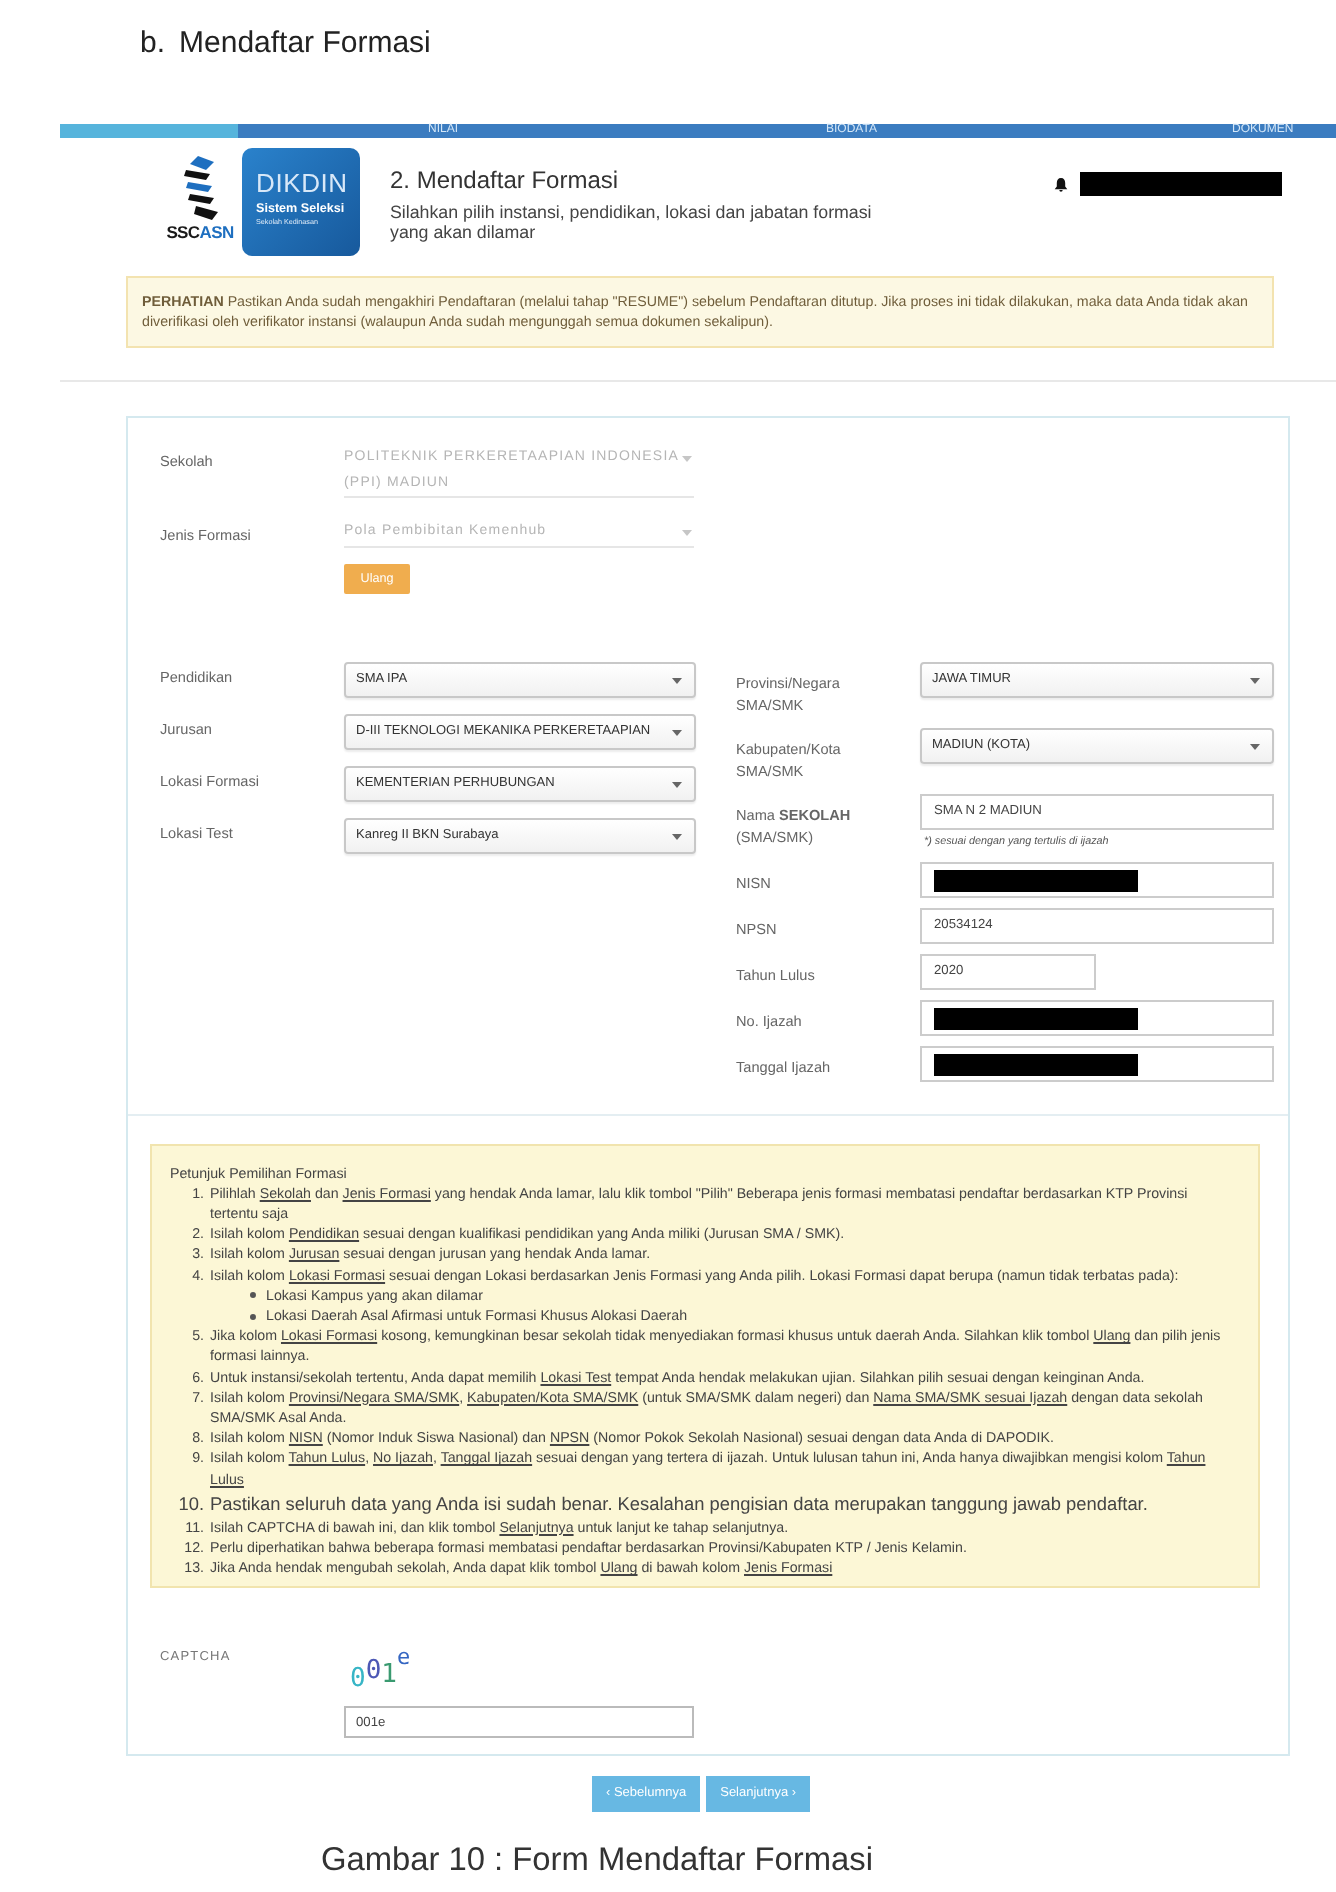  I want to click on figure-caption: Gambar 10 : Form Mendaftar Formasi, so click(597, 1861).